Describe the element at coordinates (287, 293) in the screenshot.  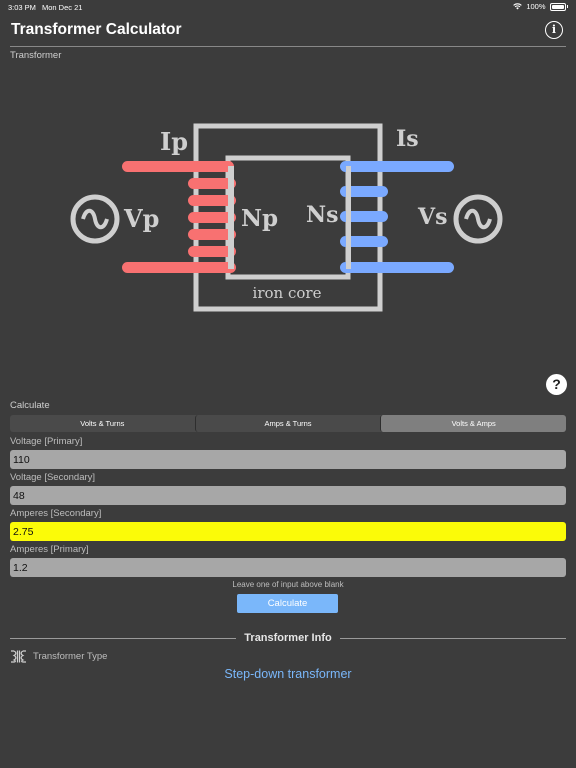
I see `core-label: iron core` at that location.